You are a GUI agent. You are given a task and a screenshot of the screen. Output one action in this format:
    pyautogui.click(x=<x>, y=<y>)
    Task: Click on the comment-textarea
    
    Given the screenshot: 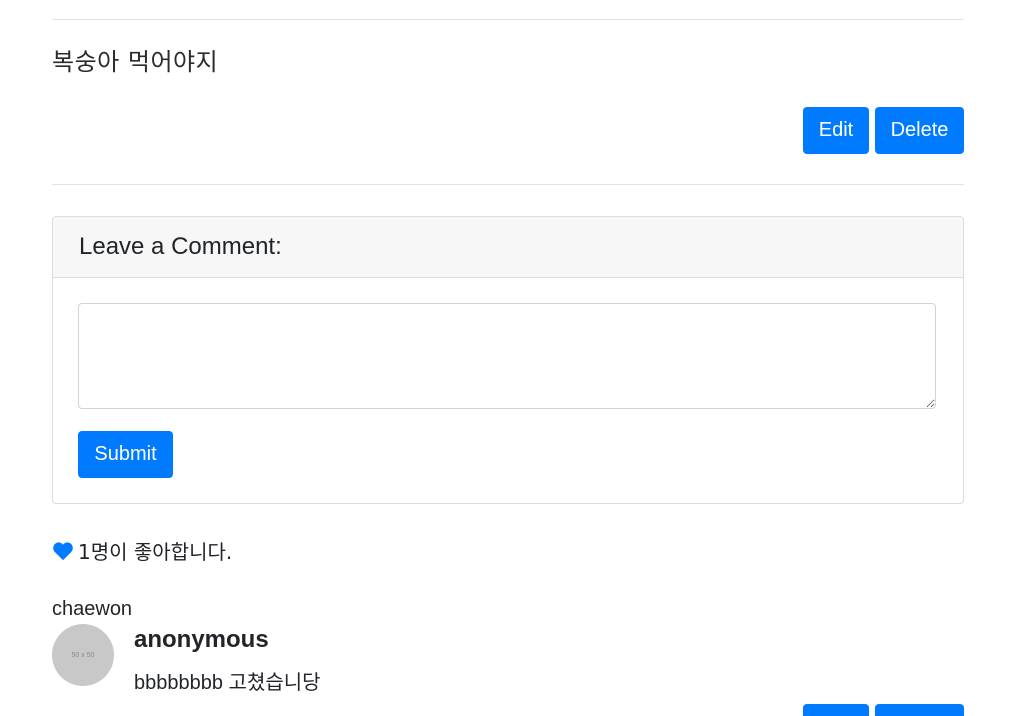 What is the action you would take?
    pyautogui.click(x=507, y=356)
    